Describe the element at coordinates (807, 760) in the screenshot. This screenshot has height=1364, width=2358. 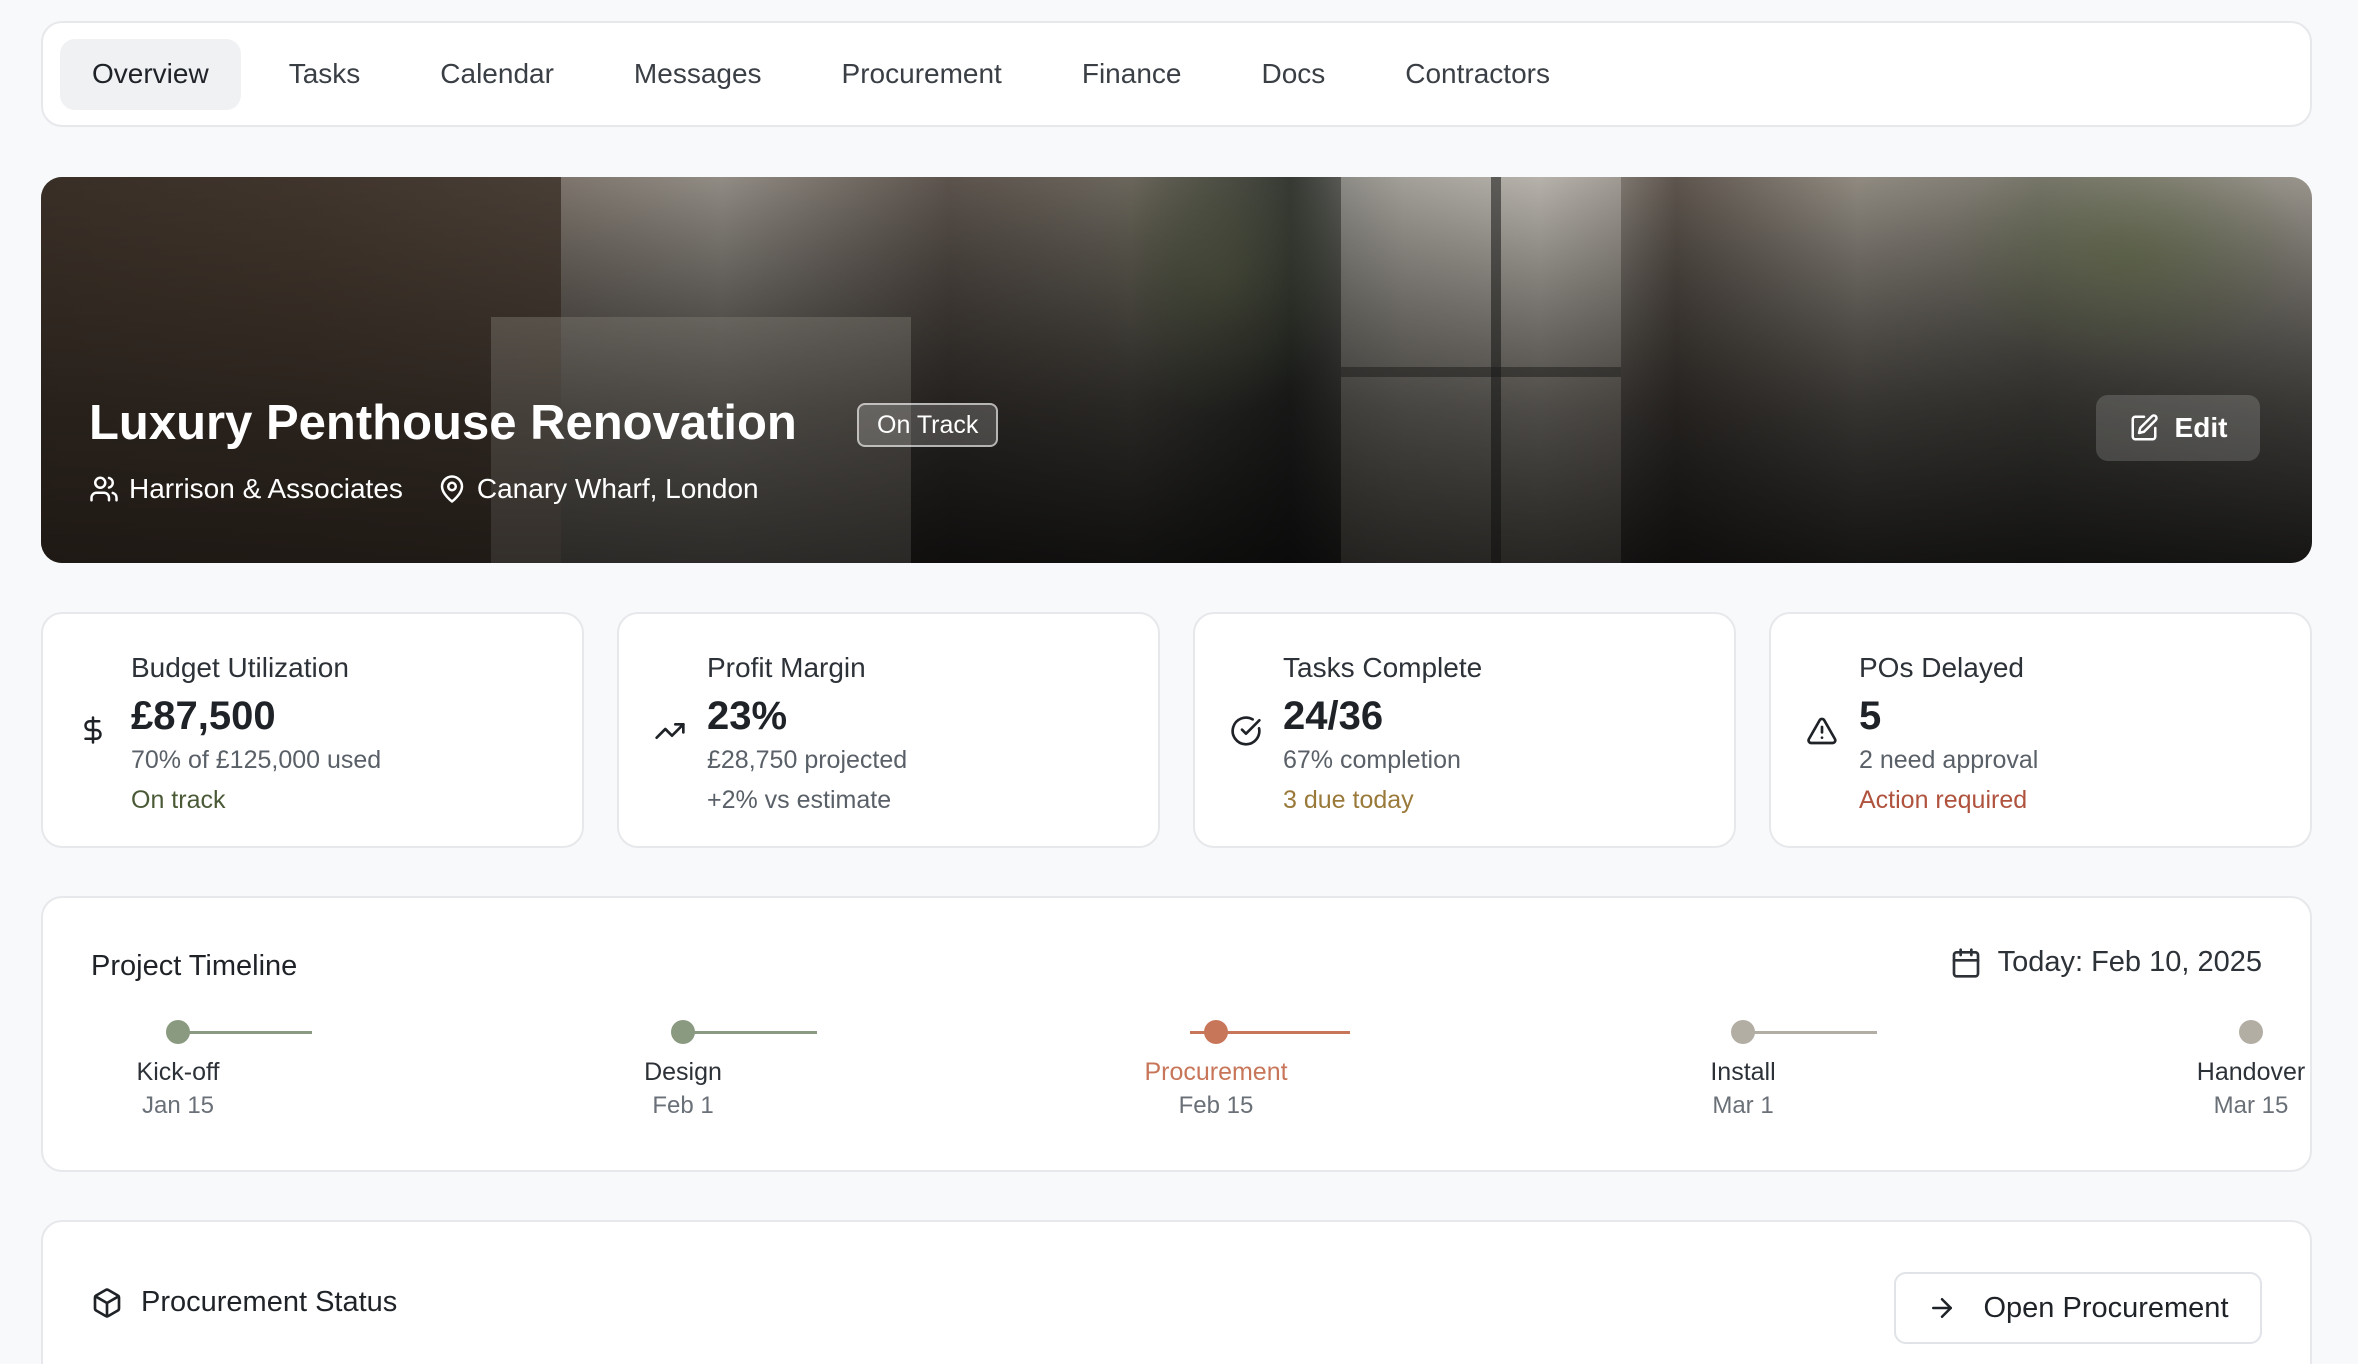
I see `stat-sub: £28,750 projected` at that location.